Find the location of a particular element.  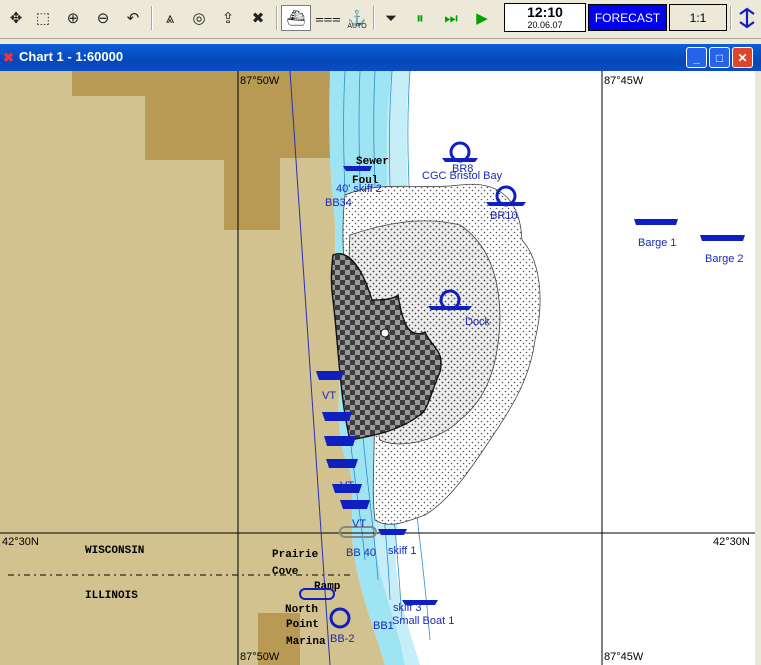

stop-icon: ⏷ is located at coordinates (391, 18).